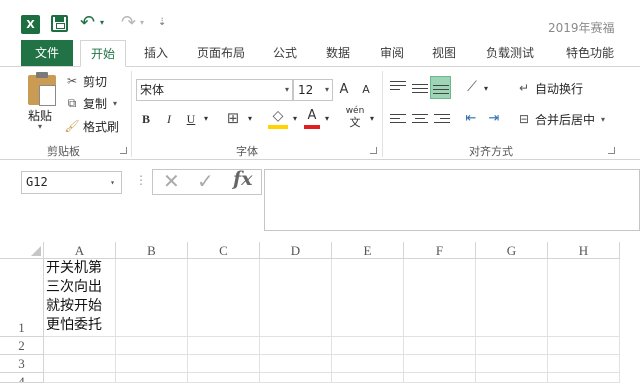 The width and height of the screenshot is (640, 383). I want to click on cut-button: ✂ 剪切, so click(85, 81).